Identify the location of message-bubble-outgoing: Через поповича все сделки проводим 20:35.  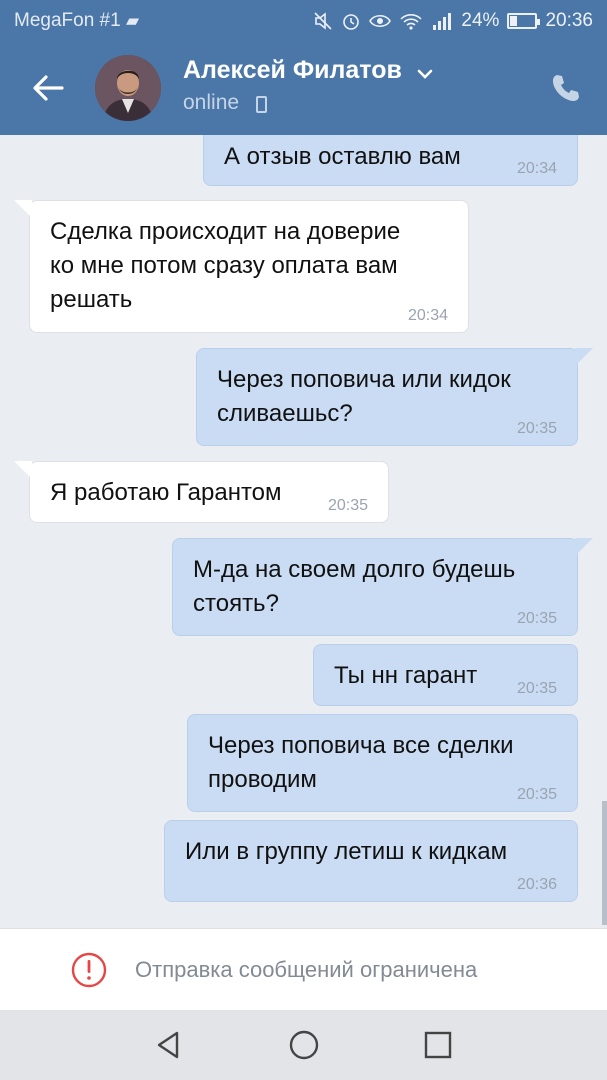
(382, 763).